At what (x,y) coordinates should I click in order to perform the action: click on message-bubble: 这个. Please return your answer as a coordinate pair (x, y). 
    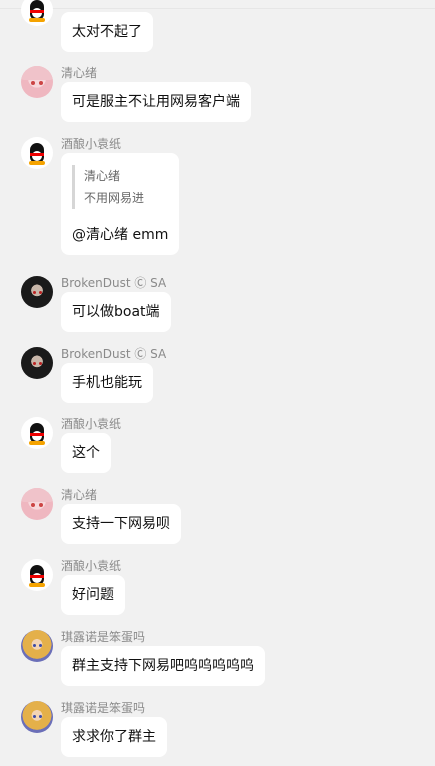
    Looking at the image, I should click on (86, 453).